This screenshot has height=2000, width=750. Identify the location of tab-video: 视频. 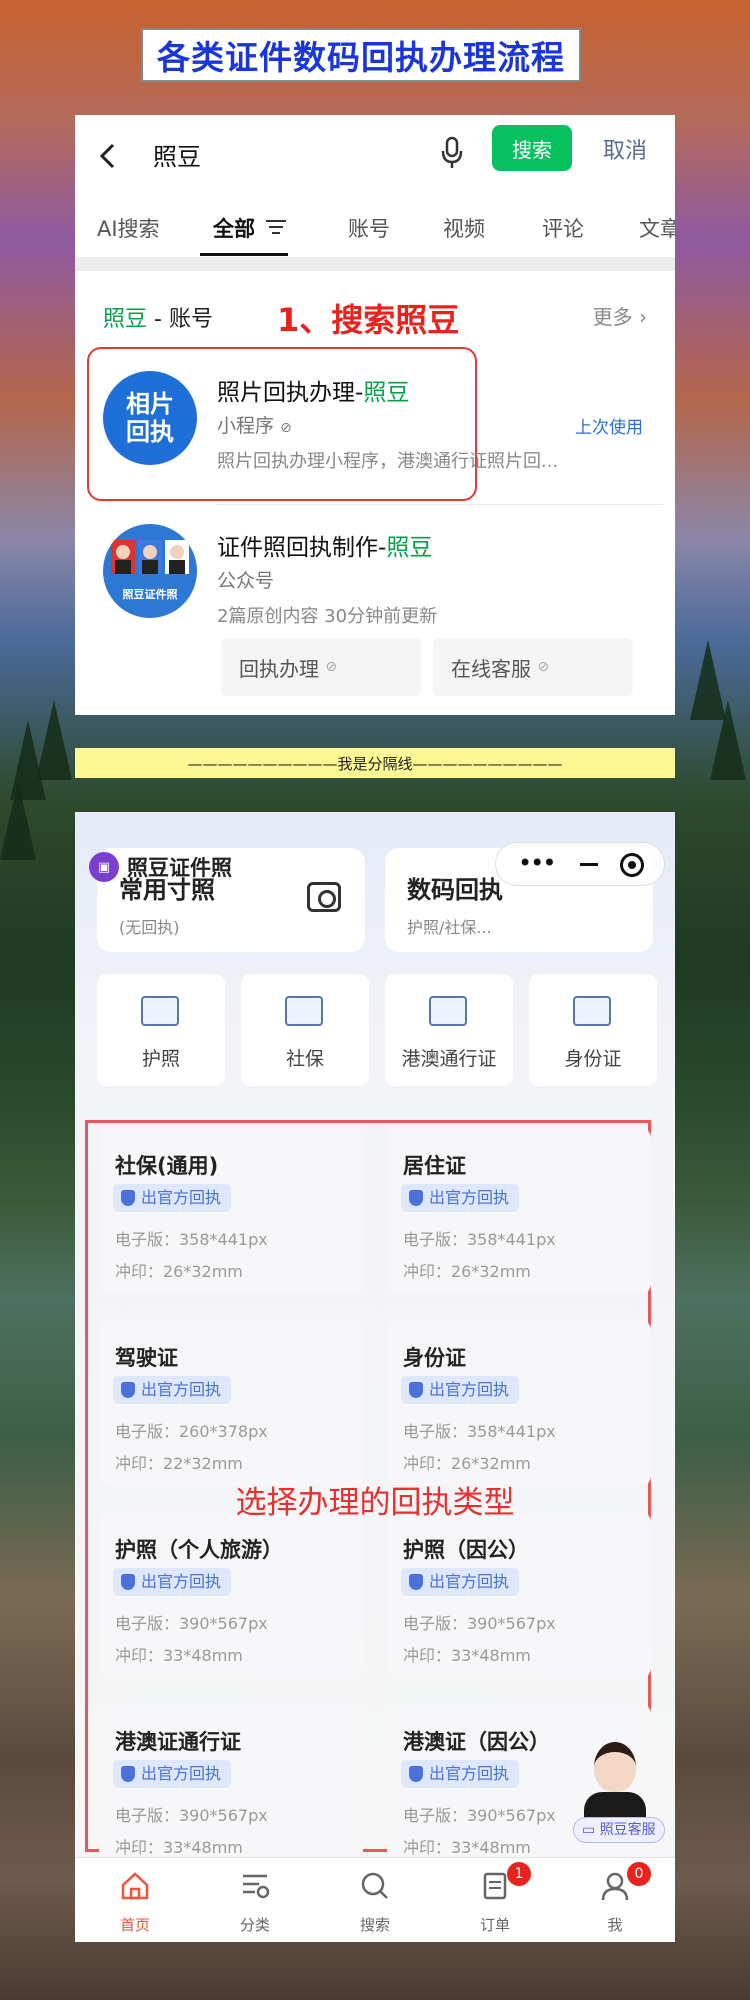
(464, 228).